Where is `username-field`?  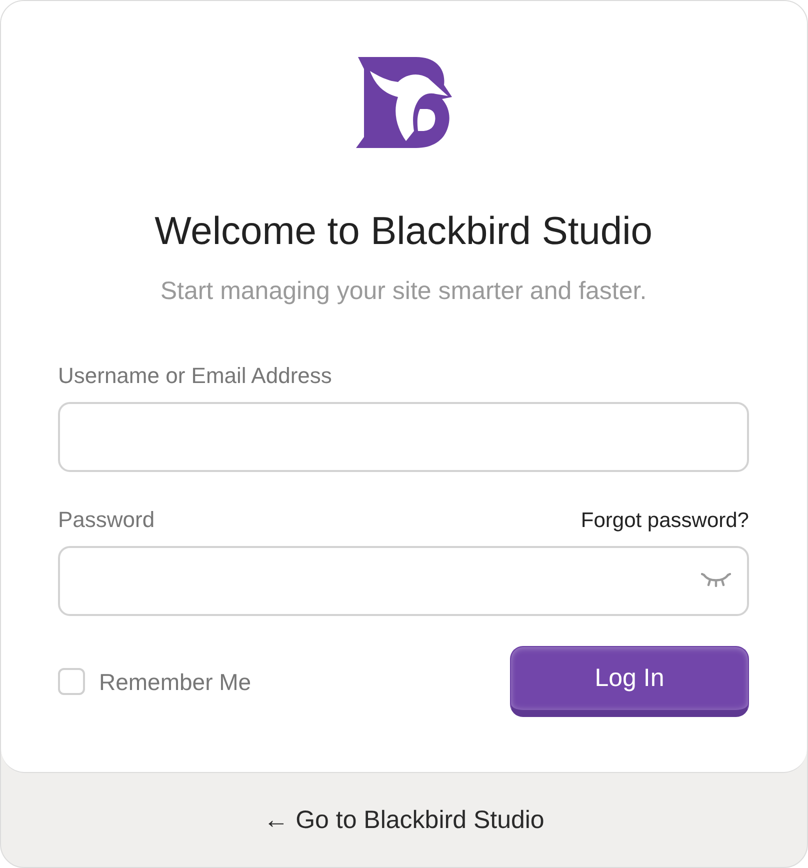
username-field is located at coordinates (403, 437).